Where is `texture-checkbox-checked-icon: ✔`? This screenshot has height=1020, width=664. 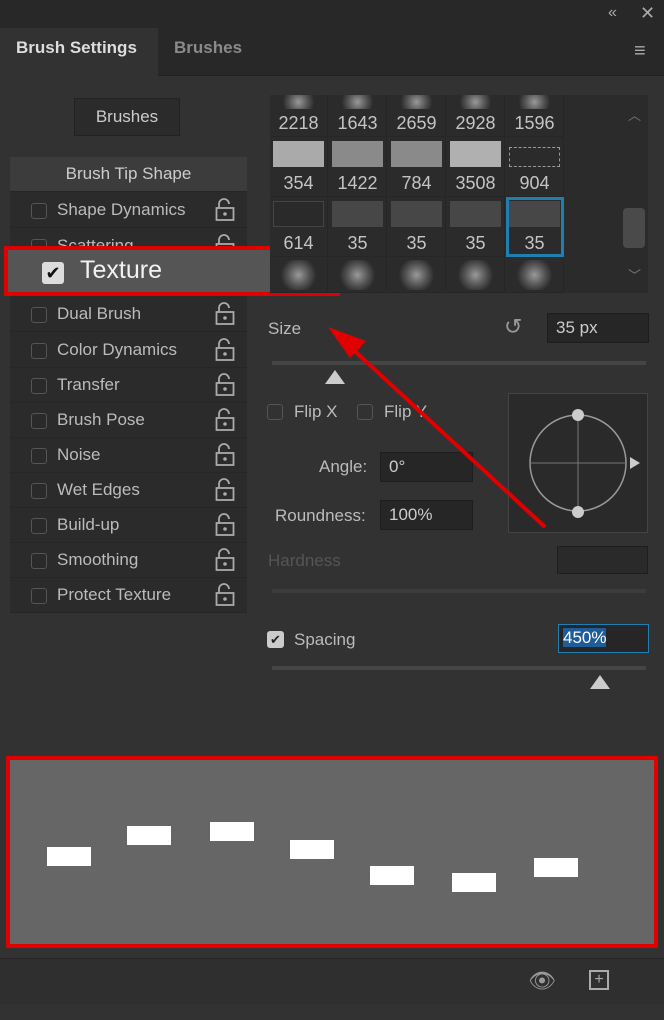
texture-checkbox-checked-icon: ✔ is located at coordinates (53, 273).